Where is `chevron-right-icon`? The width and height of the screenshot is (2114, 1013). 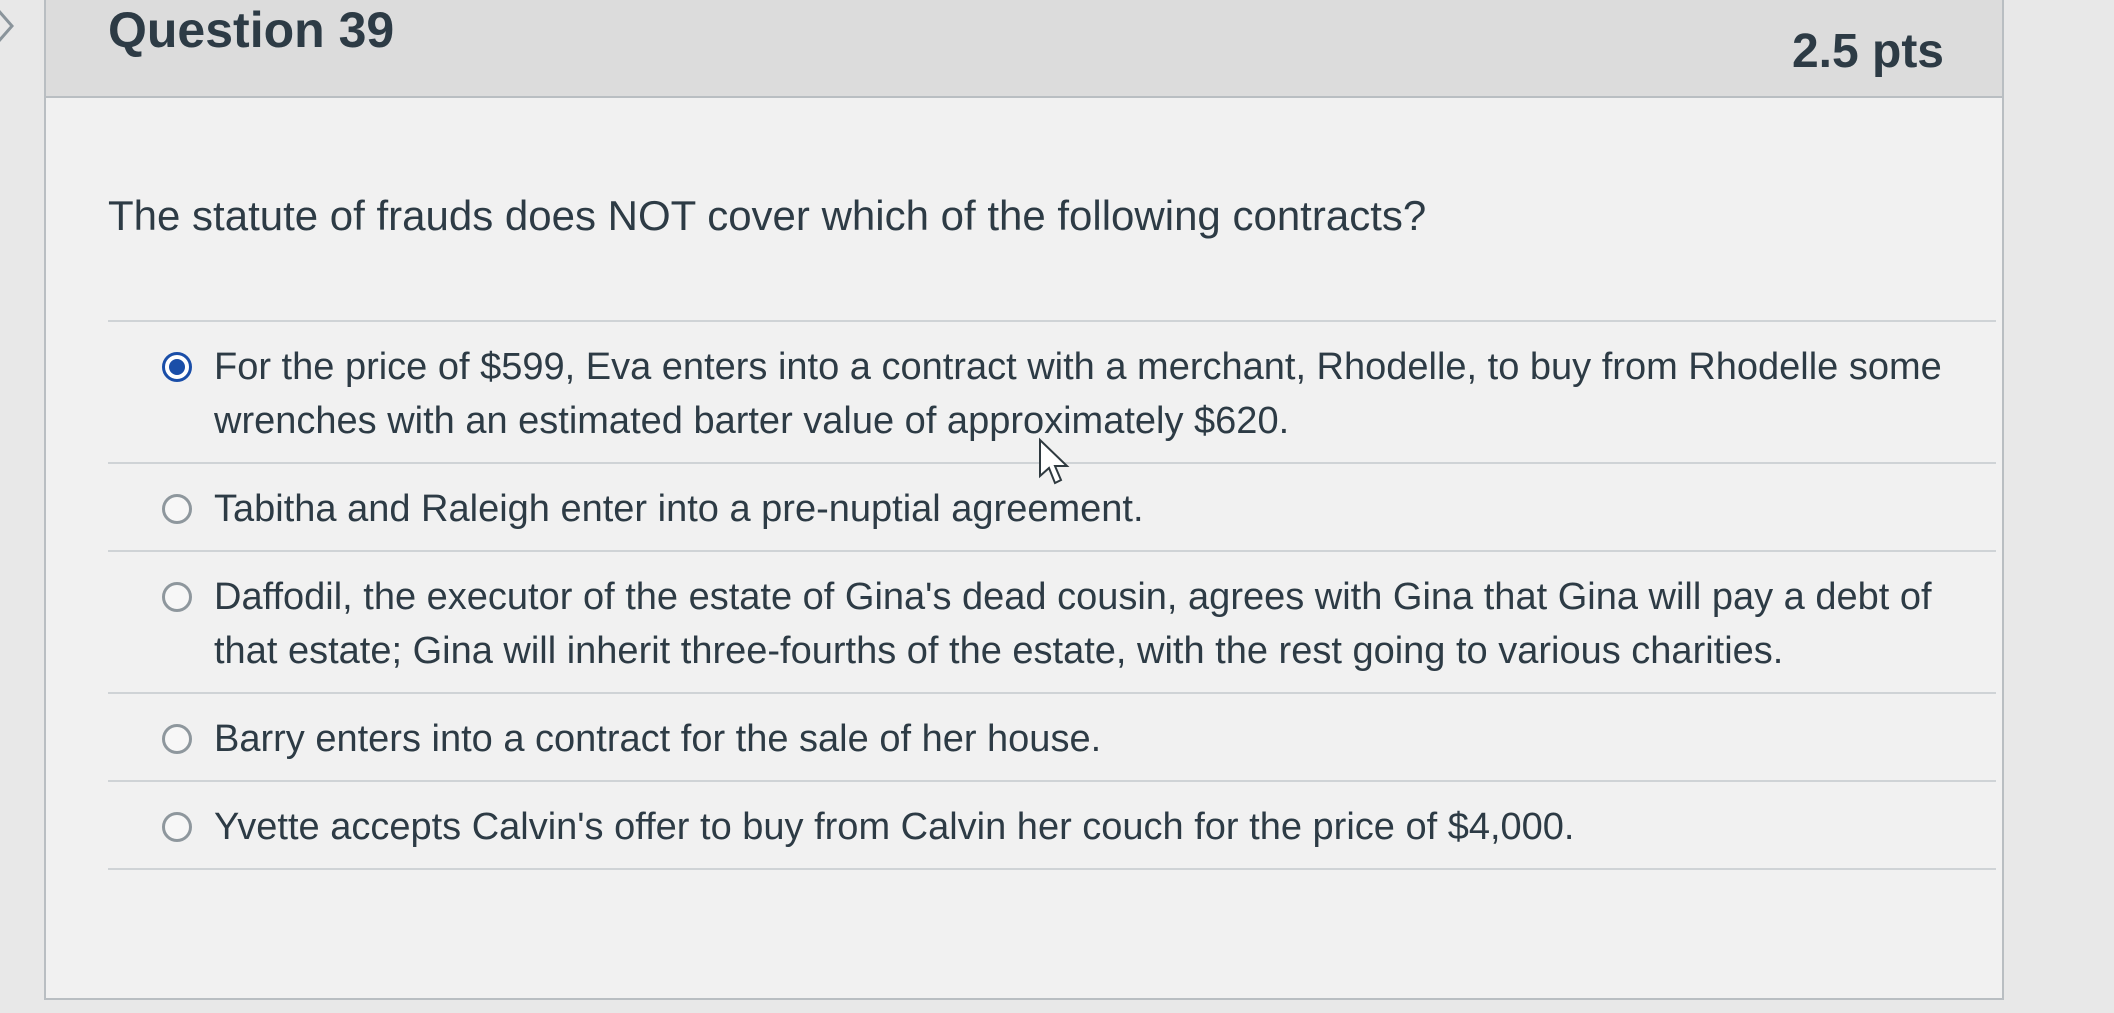
chevron-right-icon is located at coordinates (12, 26).